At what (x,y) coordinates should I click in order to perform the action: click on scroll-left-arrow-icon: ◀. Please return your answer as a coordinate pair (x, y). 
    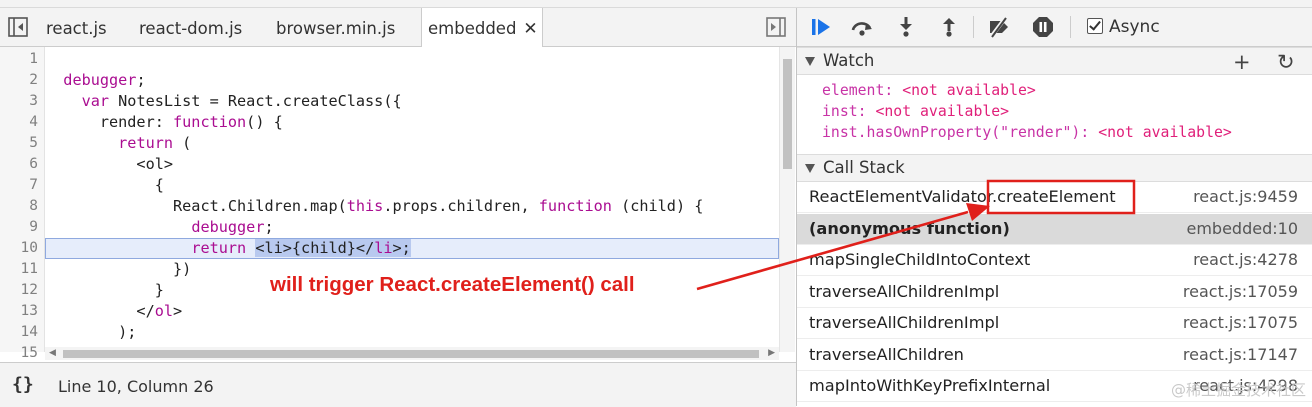
    Looking at the image, I should click on (52, 353).